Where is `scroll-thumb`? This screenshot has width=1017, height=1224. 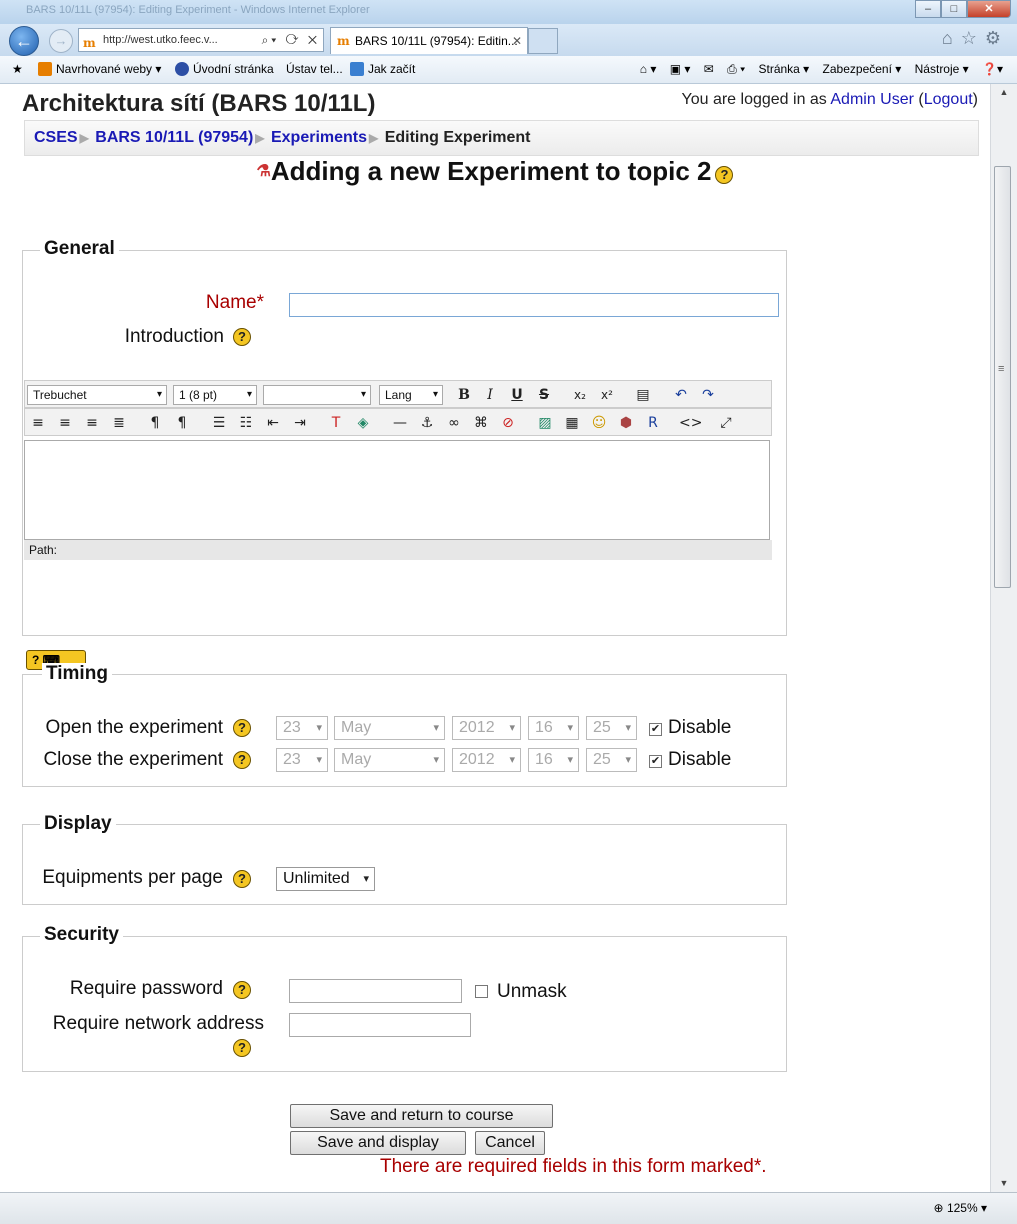
scroll-thumb is located at coordinates (1002, 377).